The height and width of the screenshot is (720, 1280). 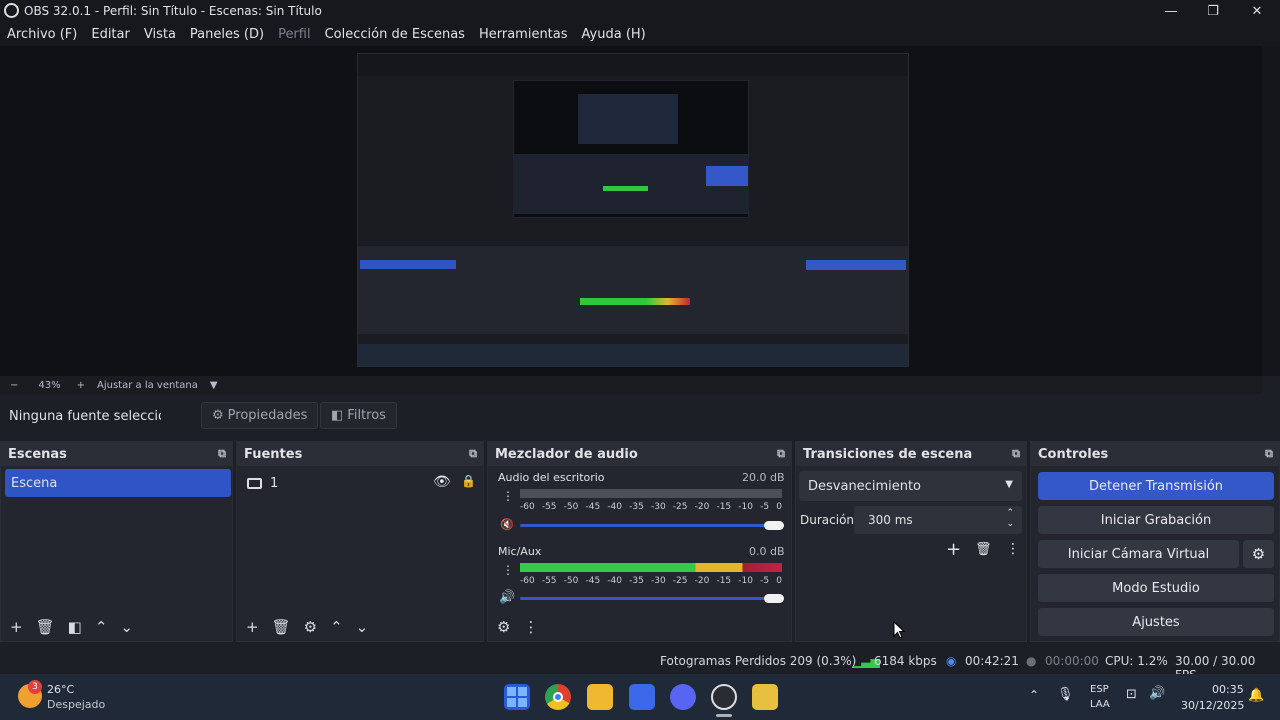 I want to click on transition-select: Desvanecimiento ▼, so click(x=910, y=486).